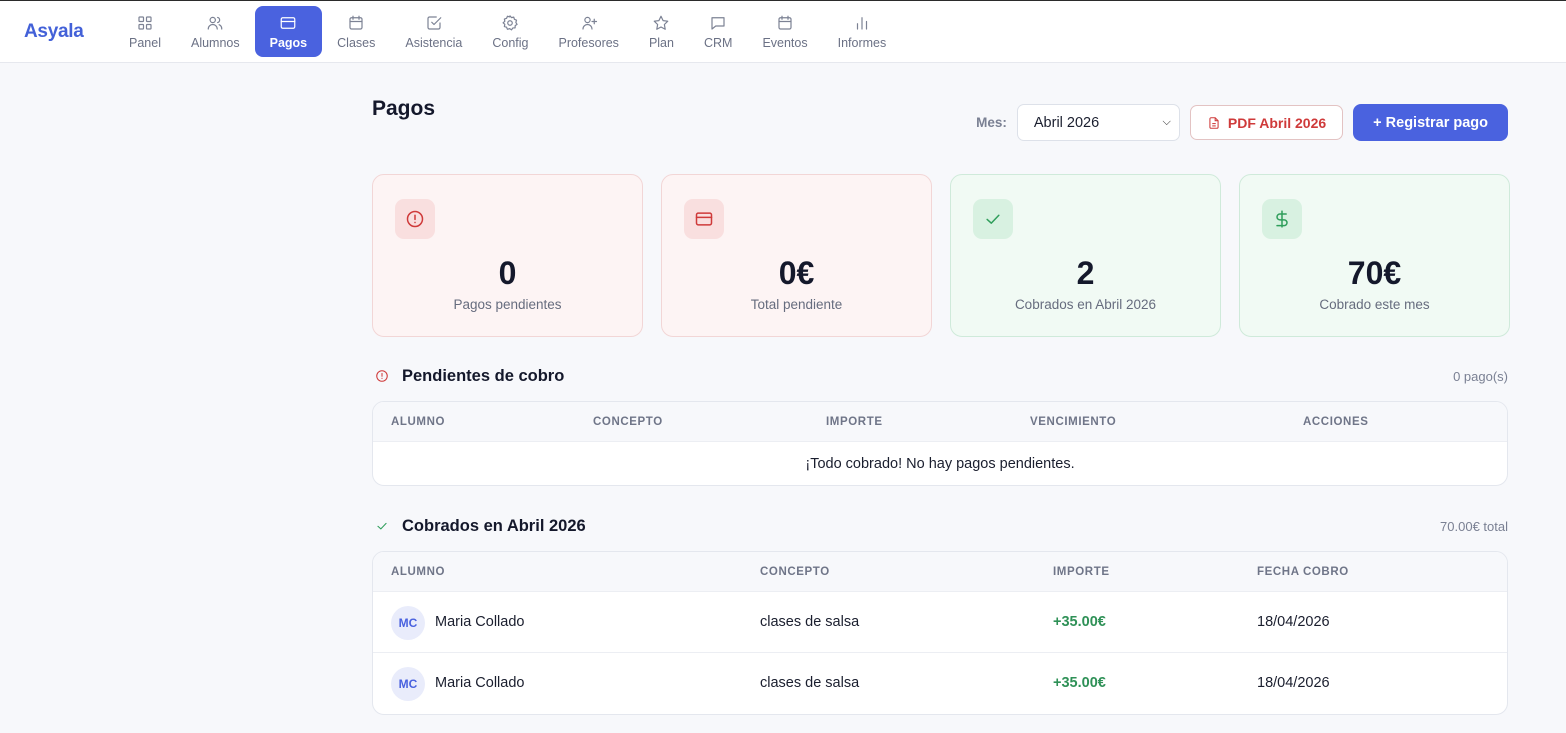  Describe the element at coordinates (785, 42) in the screenshot. I see `nav-label: Eventos` at that location.